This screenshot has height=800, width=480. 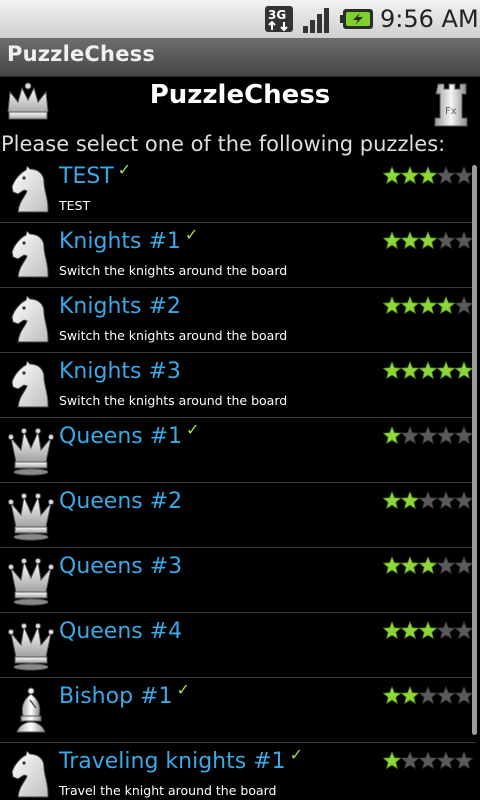 I want to click on puzzle-item: Queens #4, so click(x=238, y=645).